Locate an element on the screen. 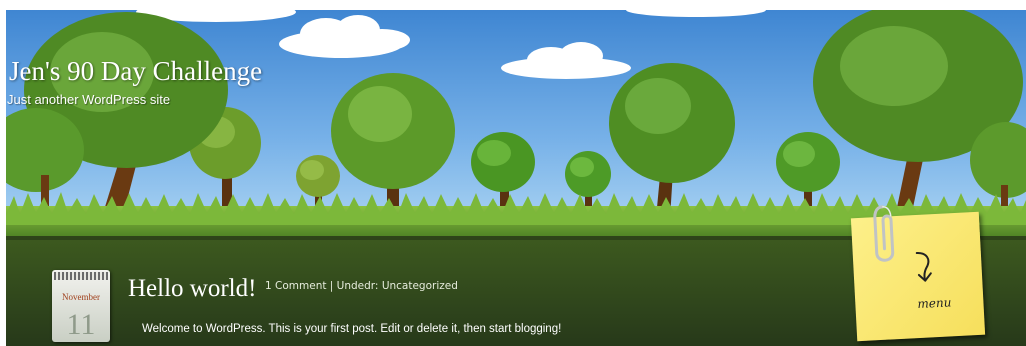  site-title: Jen's 90 Day Challenge is located at coordinates (135, 71).